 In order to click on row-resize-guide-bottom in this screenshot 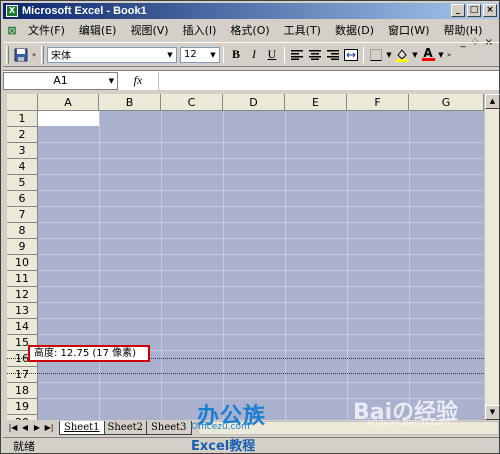, I will do `click(245, 373)`.